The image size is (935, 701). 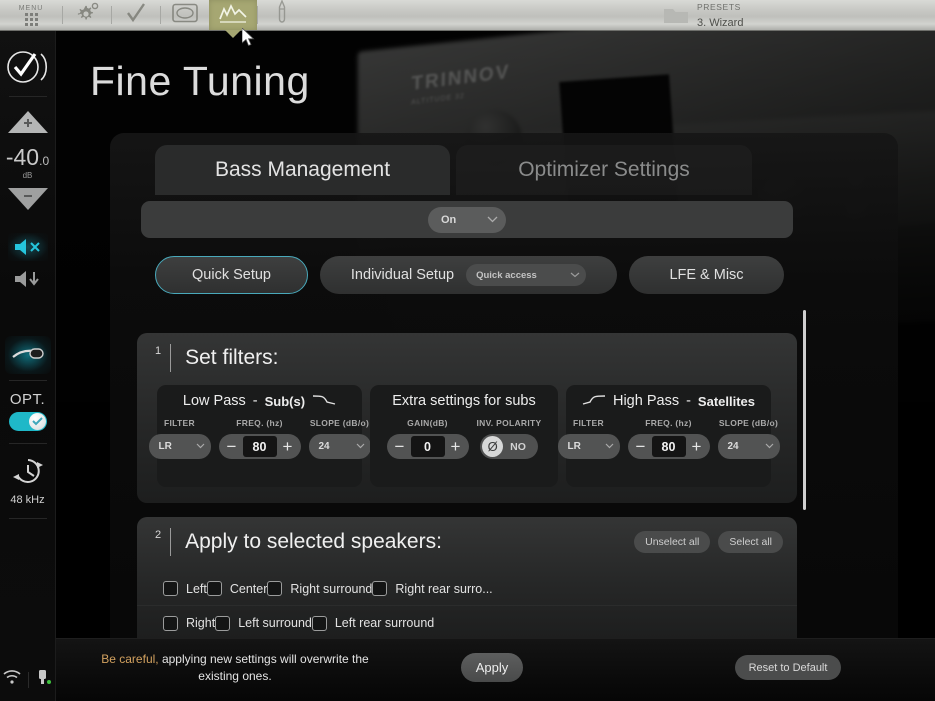 What do you see at coordinates (231, 275) in the screenshot?
I see `quick-setup-button: Quick Setup` at bounding box center [231, 275].